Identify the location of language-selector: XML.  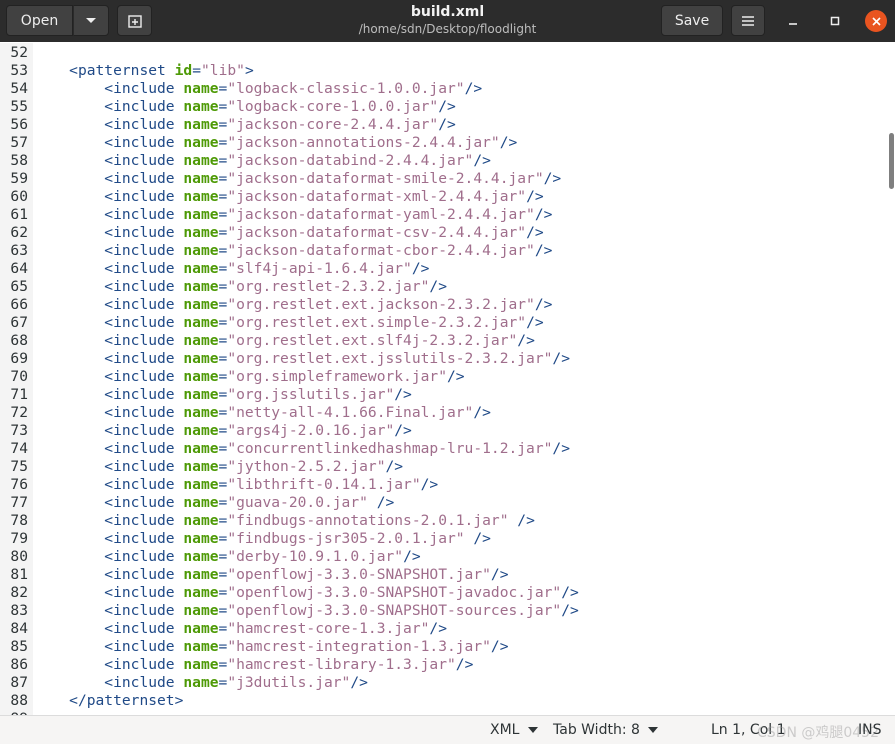
(514, 730).